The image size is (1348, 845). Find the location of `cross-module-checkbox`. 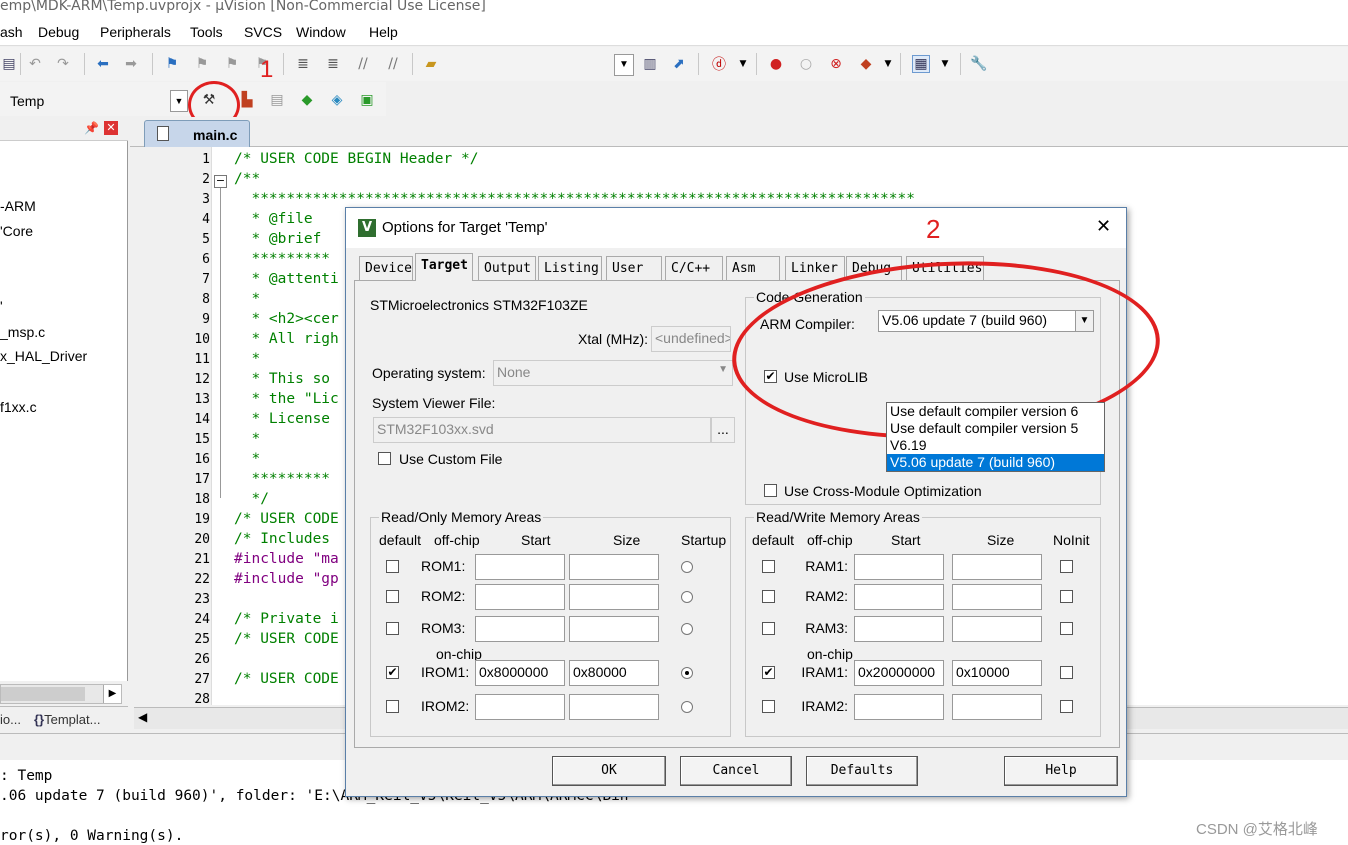

cross-module-checkbox is located at coordinates (770, 490).